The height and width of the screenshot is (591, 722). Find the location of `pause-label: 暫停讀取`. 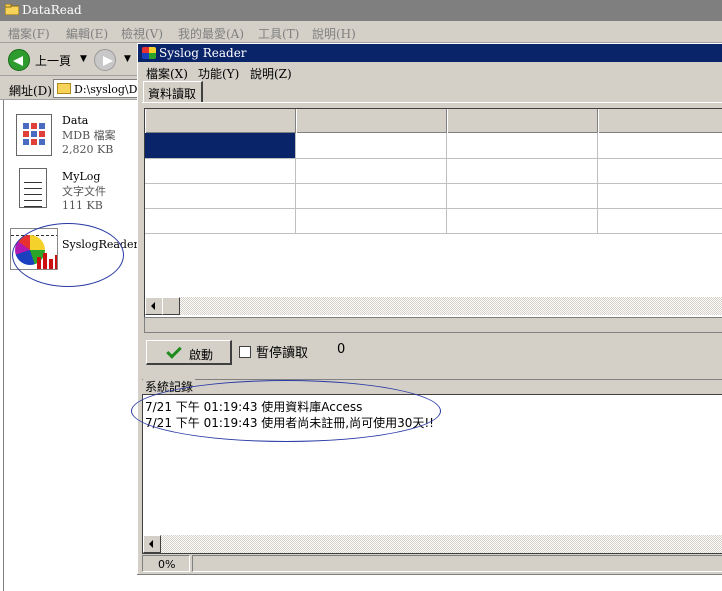

pause-label: 暫停讀取 is located at coordinates (282, 351).